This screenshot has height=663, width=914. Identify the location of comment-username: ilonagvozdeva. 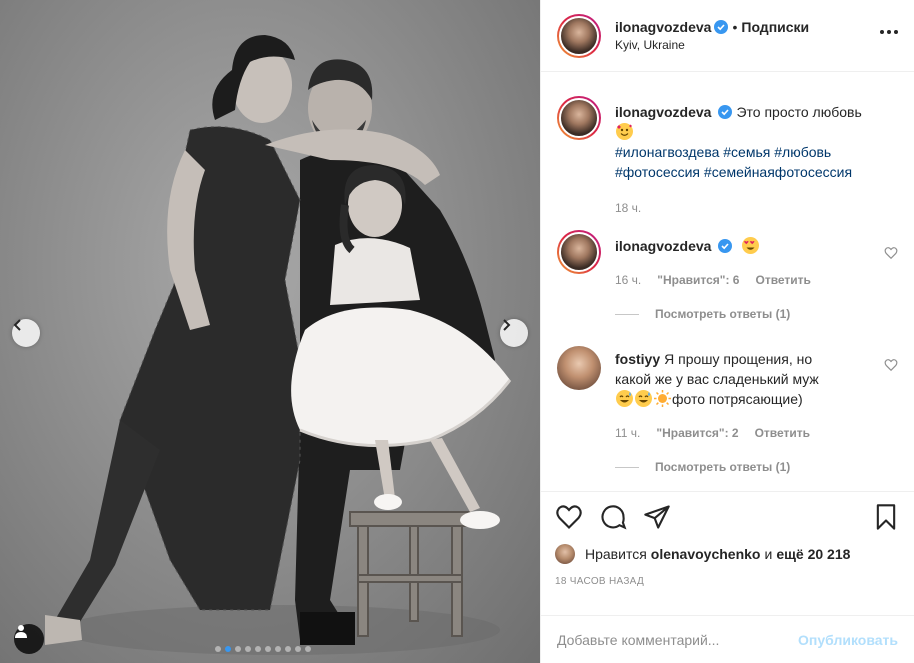
(663, 246).